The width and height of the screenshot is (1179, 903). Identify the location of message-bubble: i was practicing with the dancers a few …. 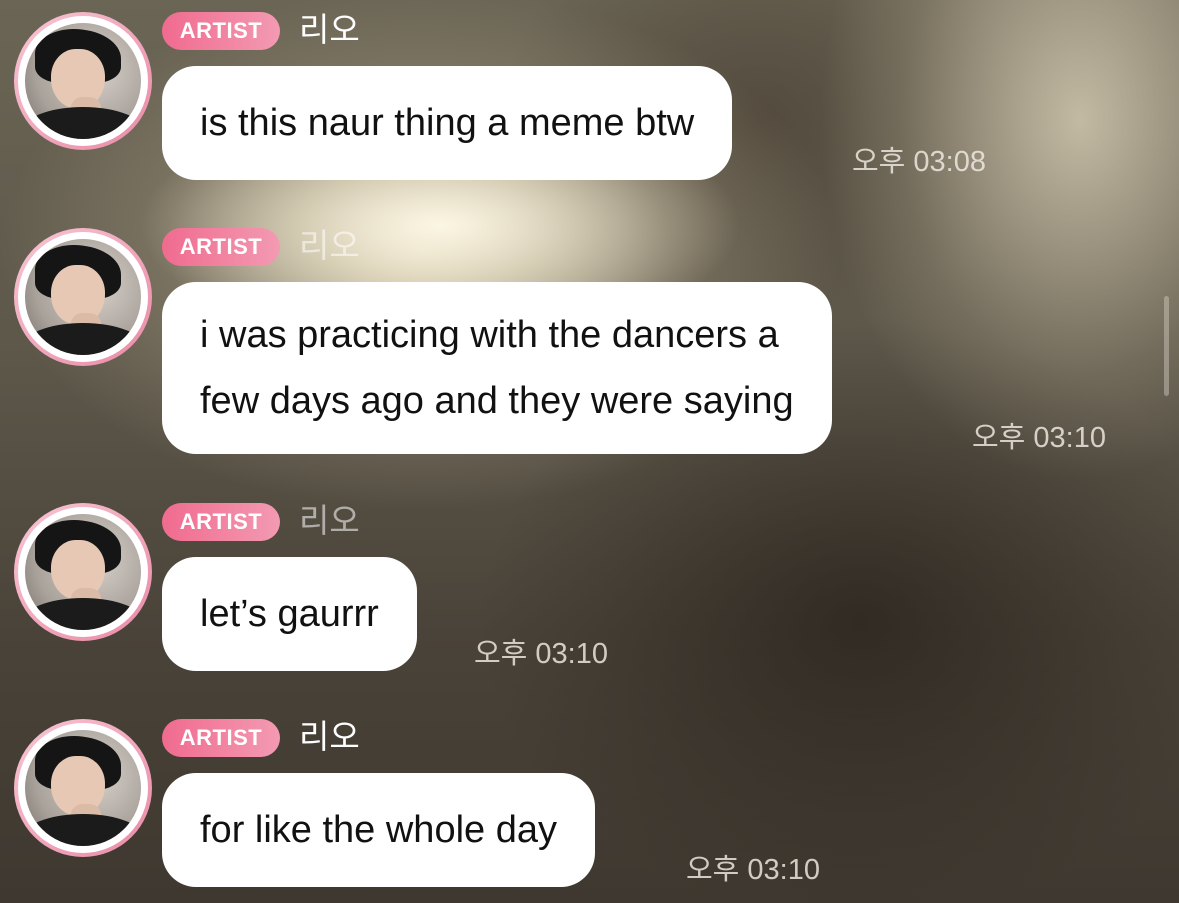
(497, 368).